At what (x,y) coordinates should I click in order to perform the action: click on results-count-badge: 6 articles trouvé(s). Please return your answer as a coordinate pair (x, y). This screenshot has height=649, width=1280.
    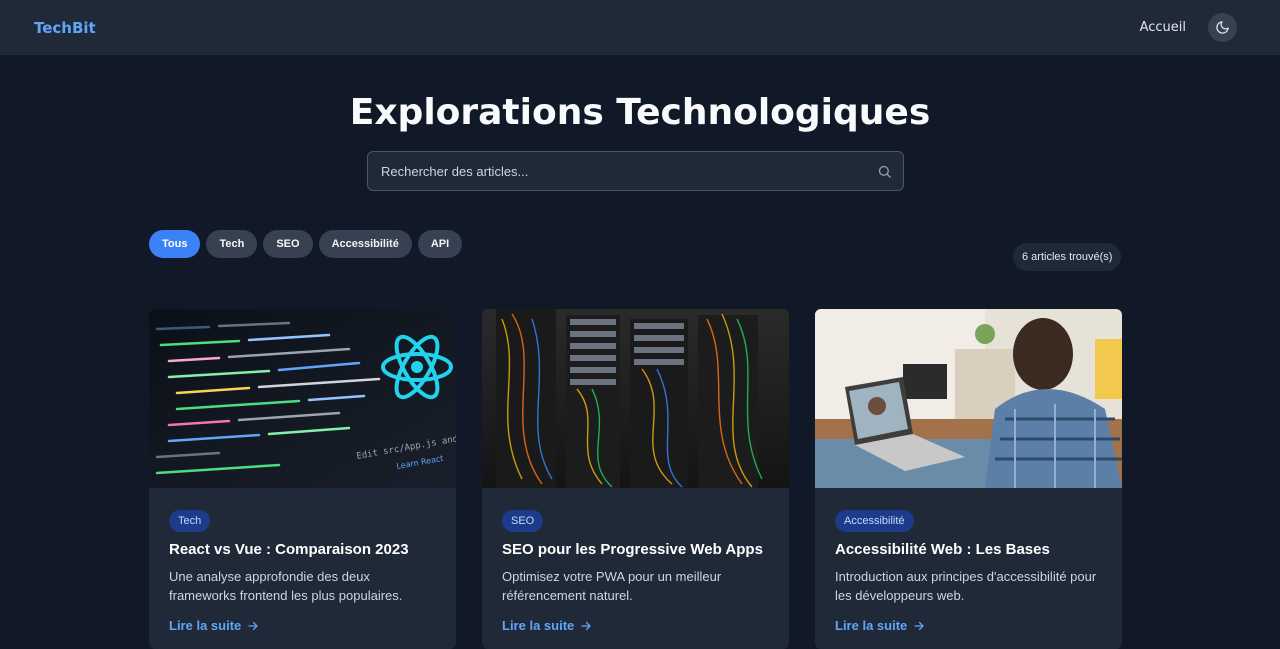
    Looking at the image, I should click on (1067, 257).